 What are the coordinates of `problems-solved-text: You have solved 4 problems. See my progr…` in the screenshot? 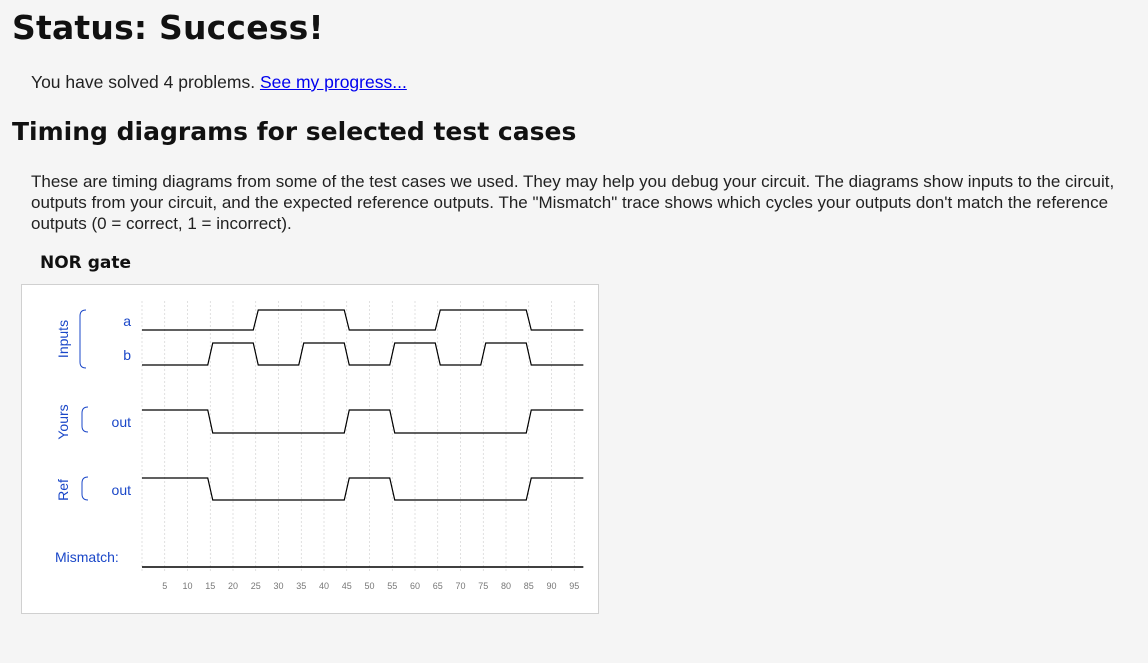 It's located at (219, 82).